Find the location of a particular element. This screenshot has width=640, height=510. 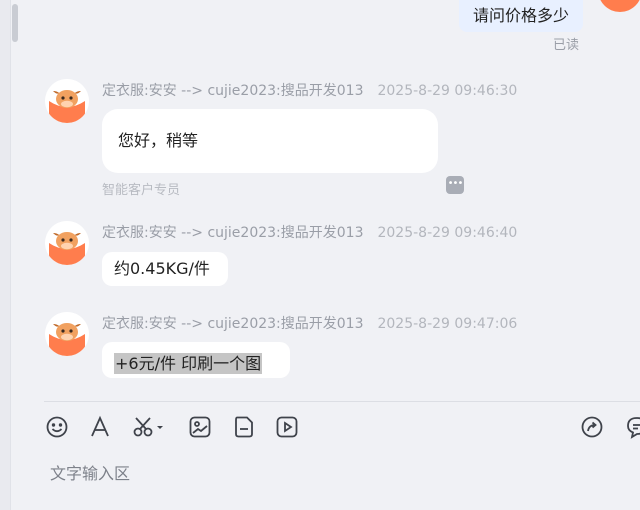

my-message-bubble: 请问价格多少 is located at coordinates (521, 16).